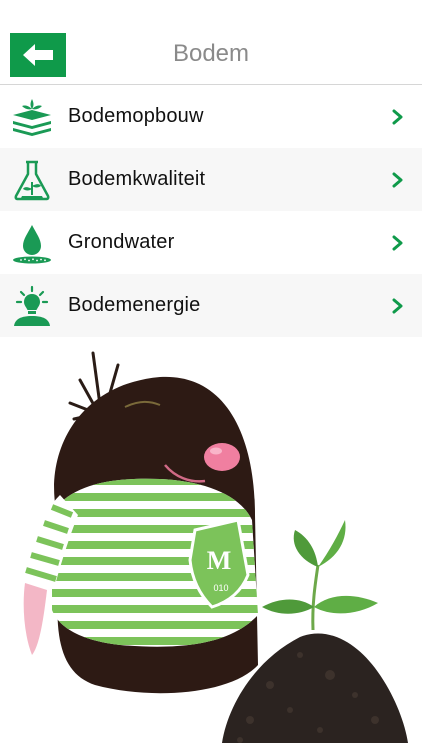 The height and width of the screenshot is (750, 422). What do you see at coordinates (32, 180) in the screenshot?
I see `flask-plant-icon` at bounding box center [32, 180].